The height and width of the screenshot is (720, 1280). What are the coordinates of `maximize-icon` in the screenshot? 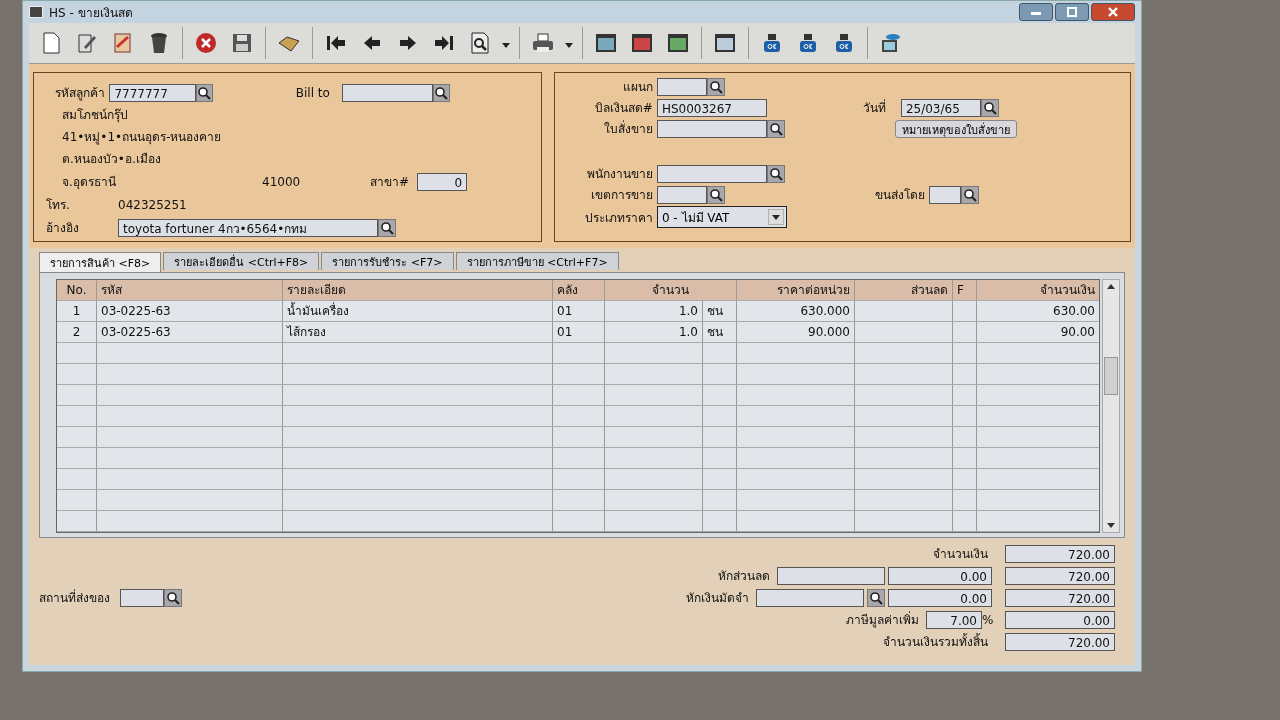 It's located at (1072, 12).